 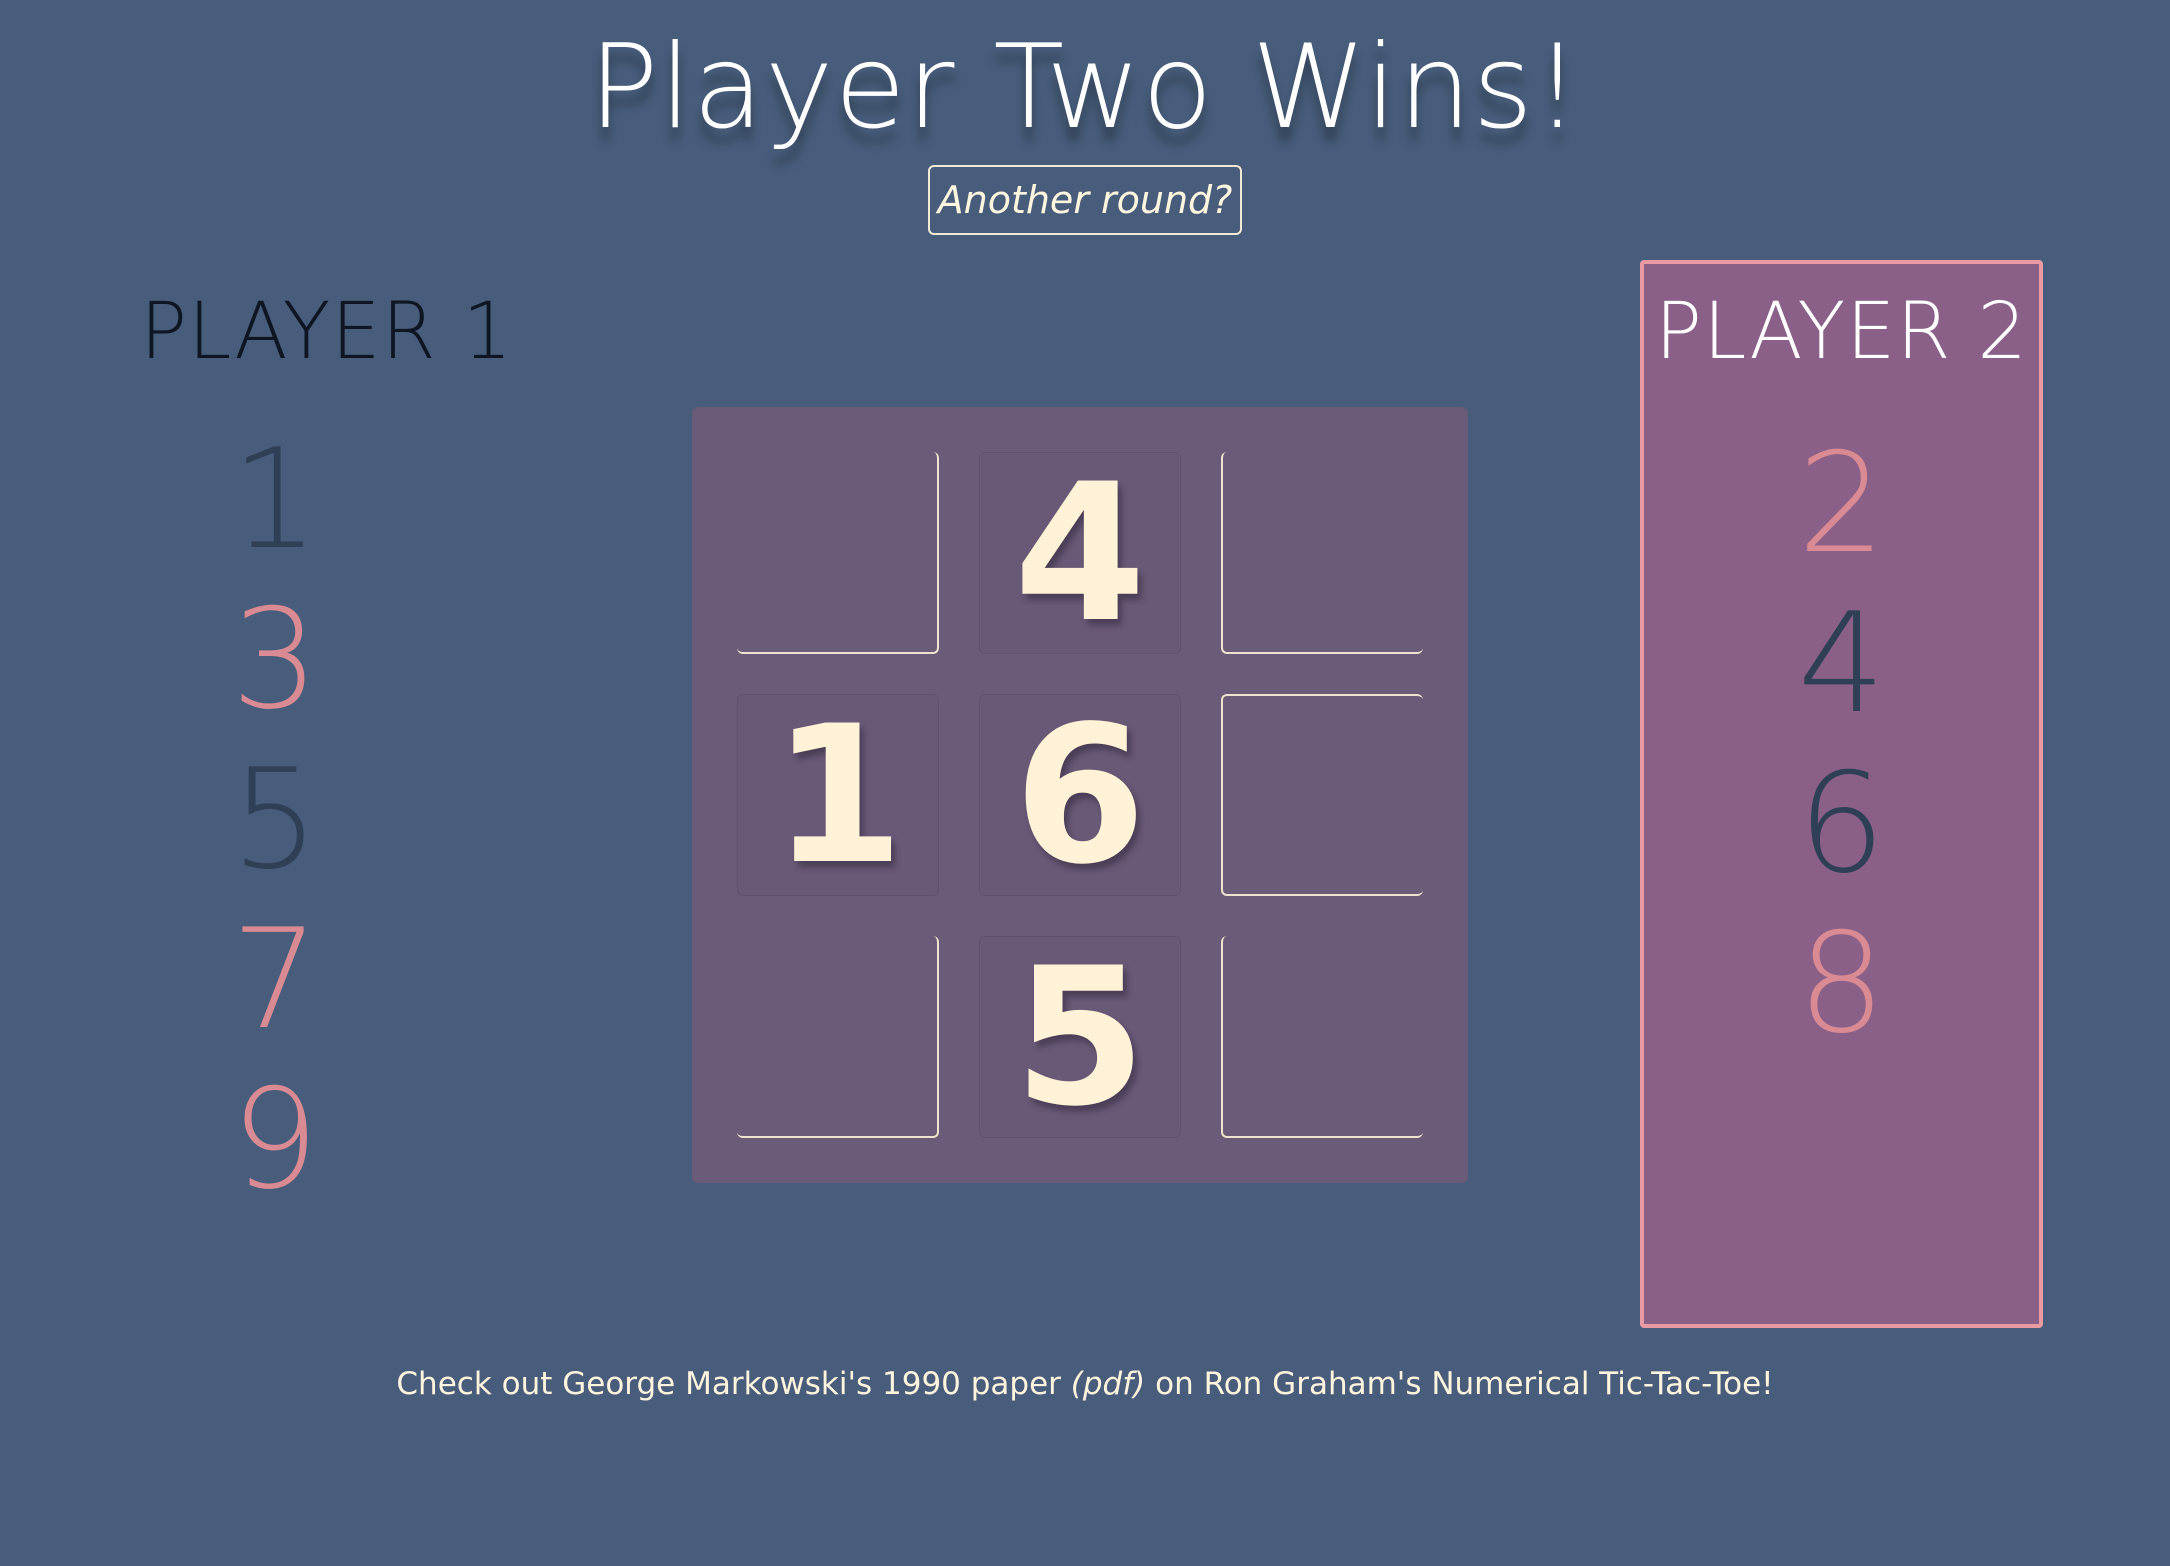 What do you see at coordinates (1842, 664) in the screenshot?
I see `player2-number: 4` at bounding box center [1842, 664].